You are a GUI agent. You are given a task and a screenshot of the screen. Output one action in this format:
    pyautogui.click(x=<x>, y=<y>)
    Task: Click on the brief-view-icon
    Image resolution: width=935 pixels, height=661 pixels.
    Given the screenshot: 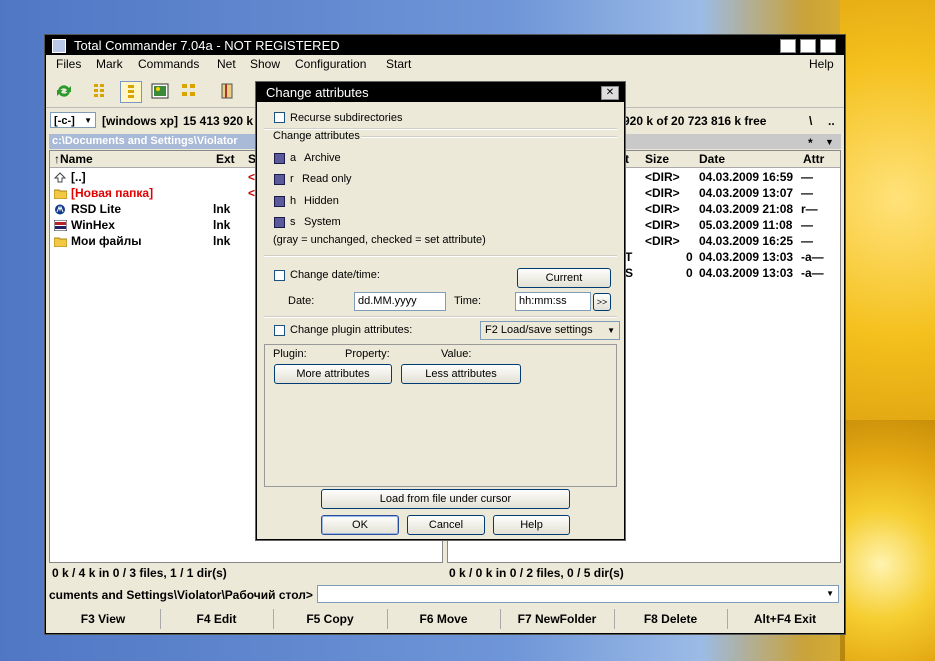 What is the action you would take?
    pyautogui.click(x=102, y=91)
    